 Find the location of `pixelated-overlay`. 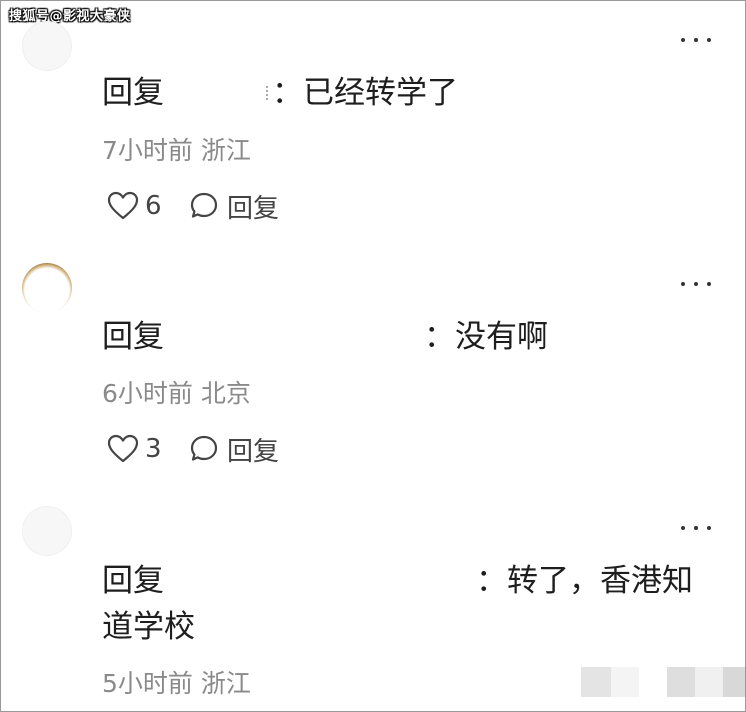

pixelated-overlay is located at coordinates (646, 682).